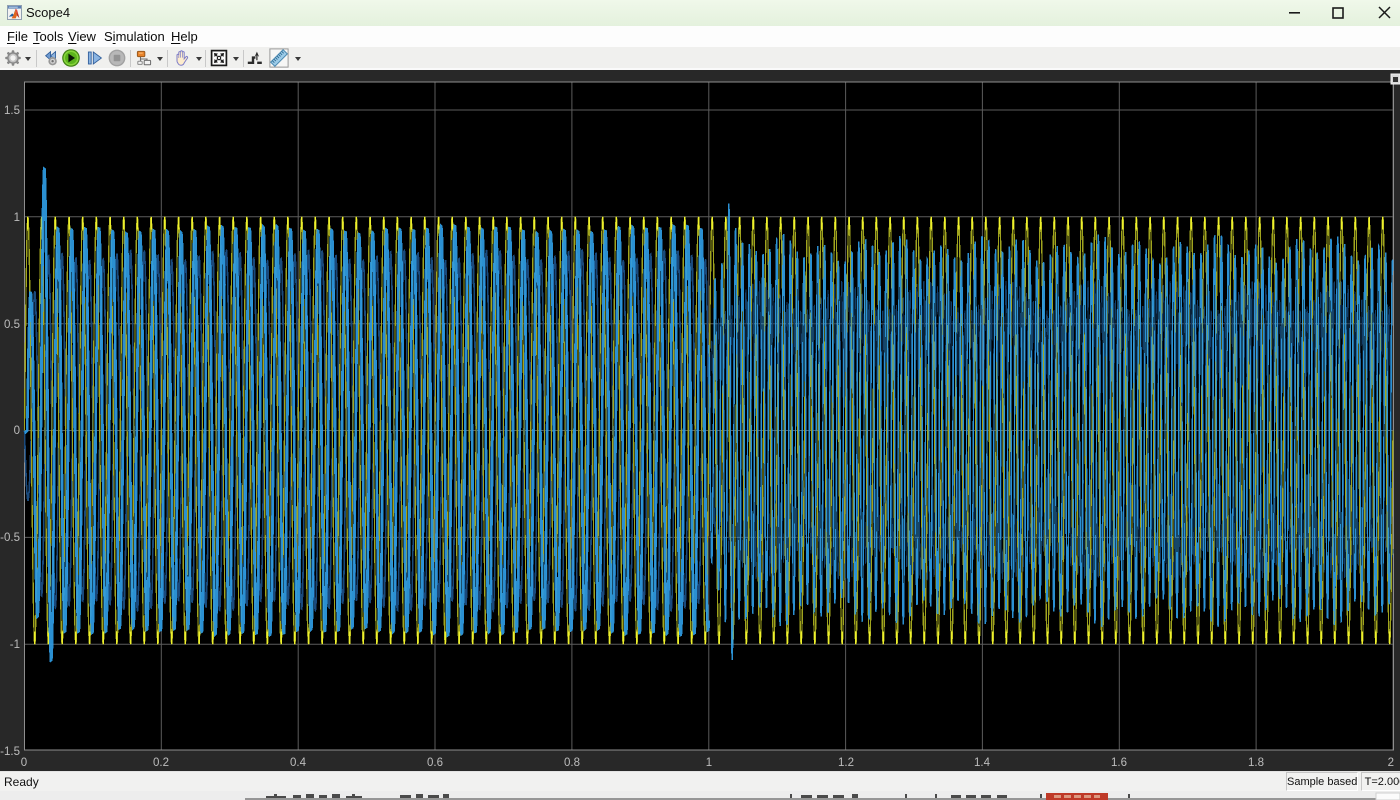  What do you see at coordinates (12, 325) in the screenshot?
I see `svg-text: 0.5` at bounding box center [12, 325].